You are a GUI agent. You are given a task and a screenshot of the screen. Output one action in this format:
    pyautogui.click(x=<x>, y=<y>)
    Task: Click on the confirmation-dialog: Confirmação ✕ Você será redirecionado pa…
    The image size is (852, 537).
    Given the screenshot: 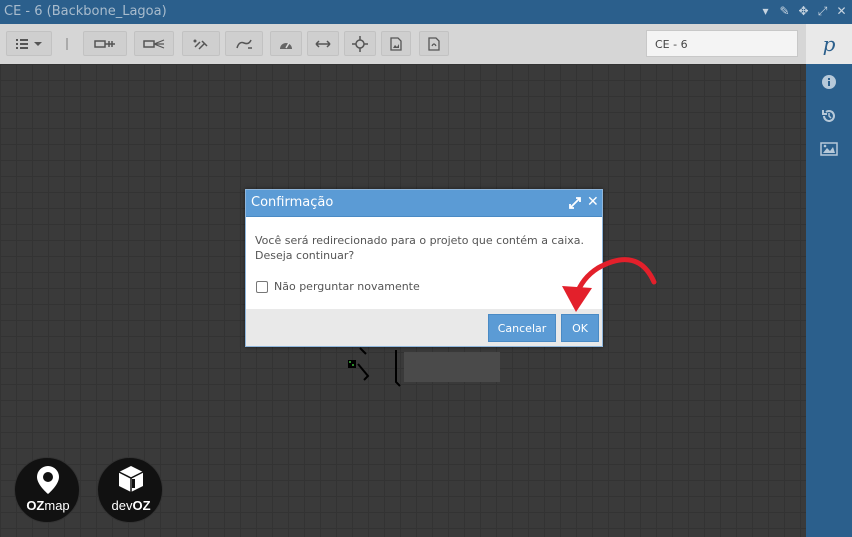 What is the action you would take?
    pyautogui.click(x=424, y=268)
    